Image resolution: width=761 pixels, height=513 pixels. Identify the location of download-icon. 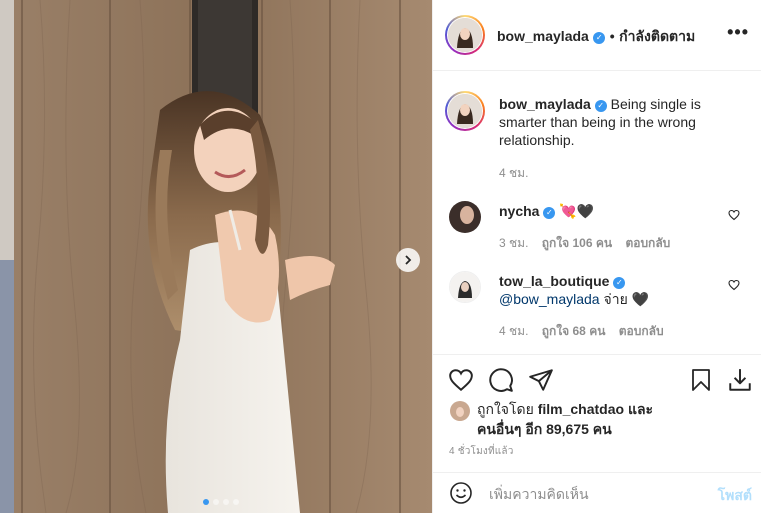
(740, 380).